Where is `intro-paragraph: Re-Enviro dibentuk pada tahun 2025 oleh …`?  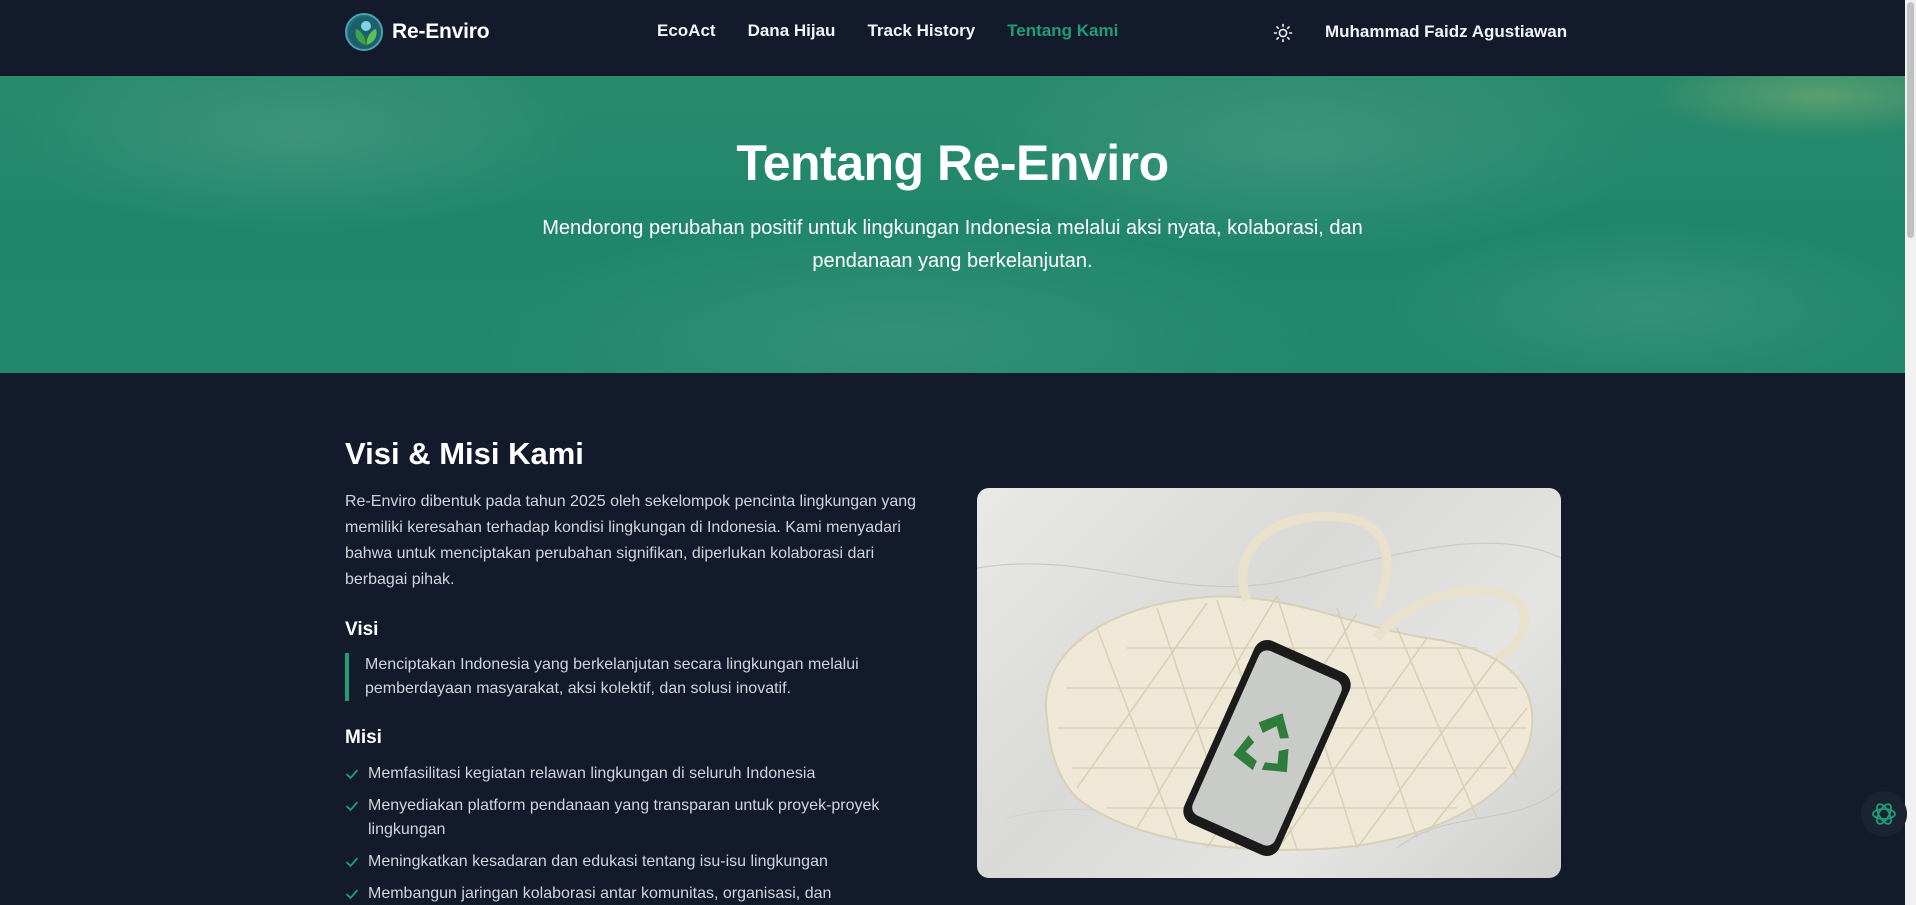
intro-paragraph: Re-Enviro dibentuk pada tahun 2025 oleh … is located at coordinates (631, 540).